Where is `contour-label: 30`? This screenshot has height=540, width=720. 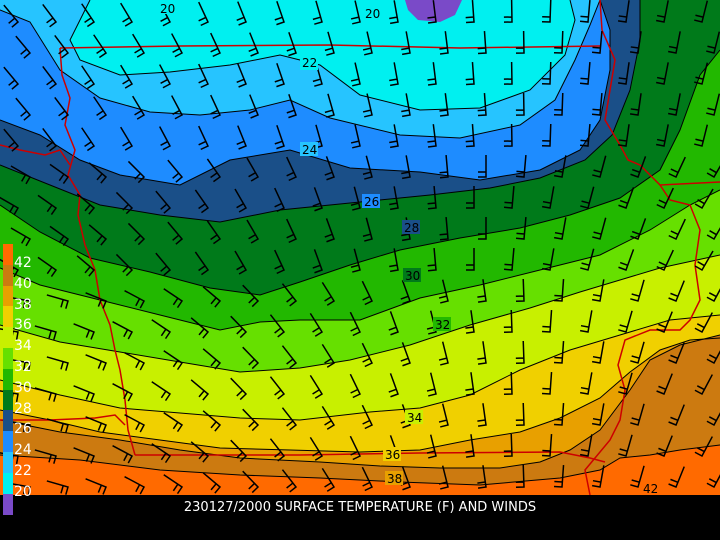 contour-label: 30 is located at coordinates (412, 276).